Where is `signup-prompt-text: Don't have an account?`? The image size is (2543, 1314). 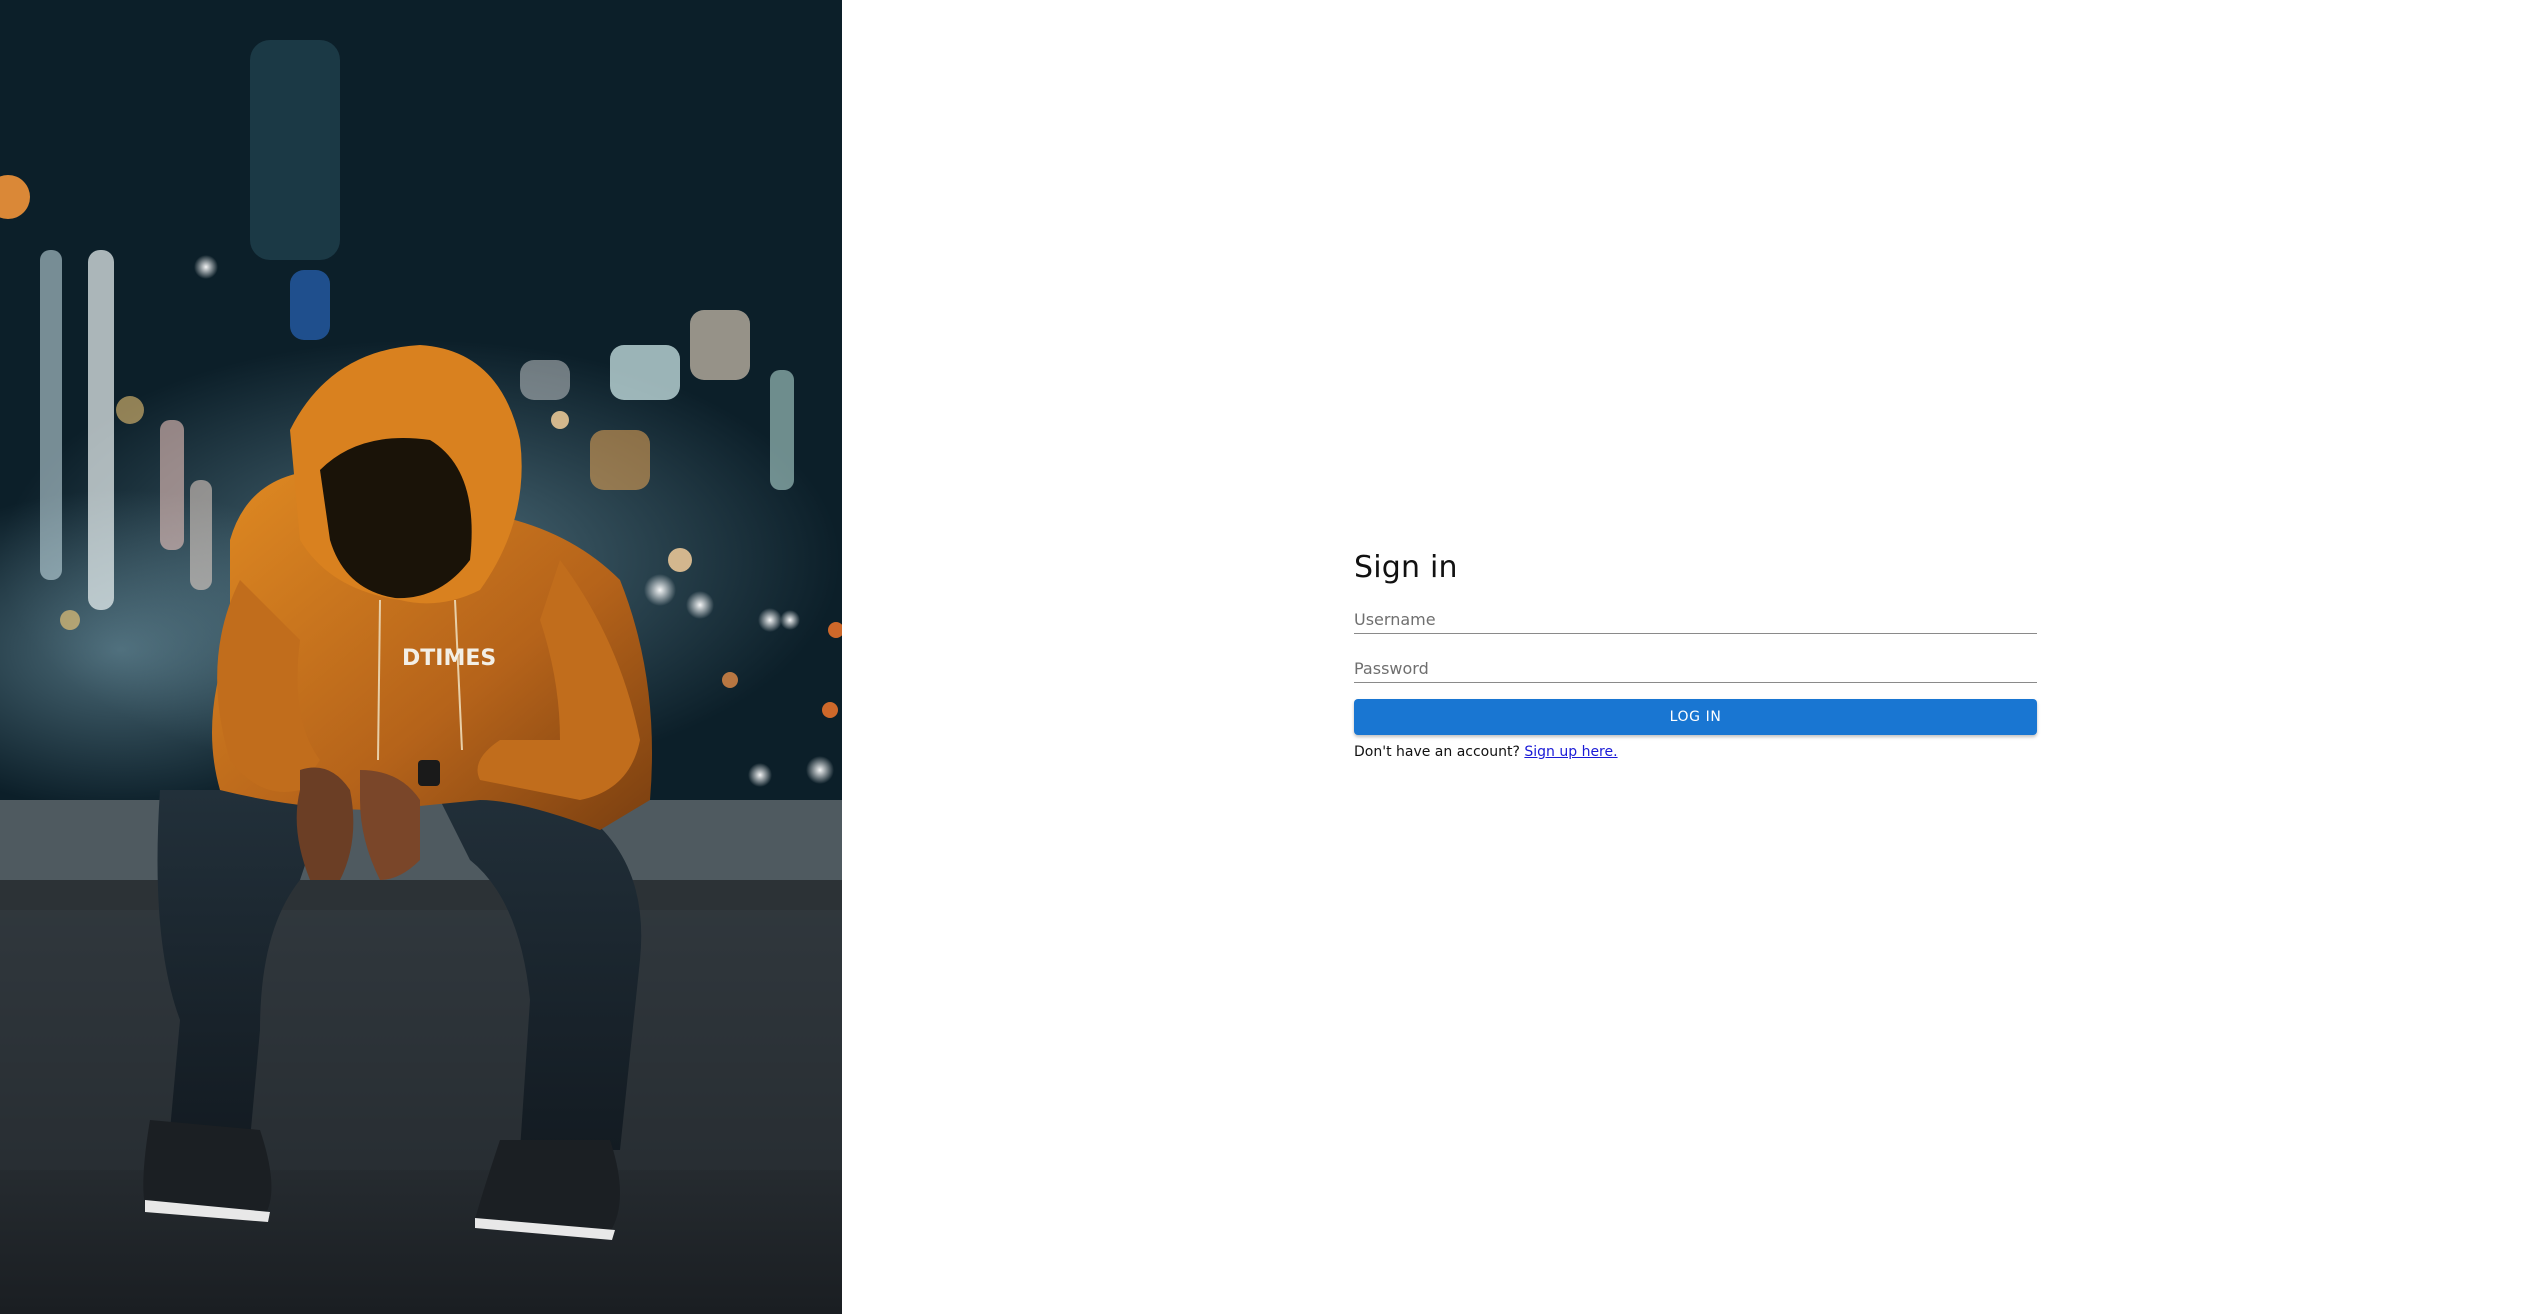
signup-prompt-text: Don't have an account? is located at coordinates (1437, 752).